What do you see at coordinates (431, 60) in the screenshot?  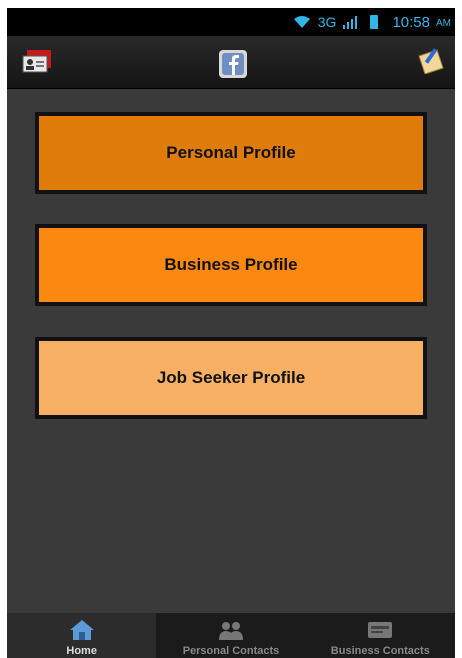 I see `edit-note-icon` at bounding box center [431, 60].